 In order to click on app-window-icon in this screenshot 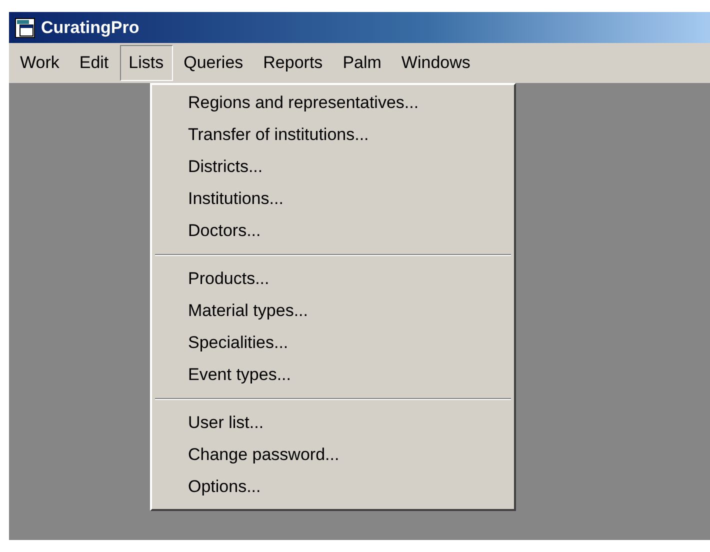, I will do `click(25, 28)`.